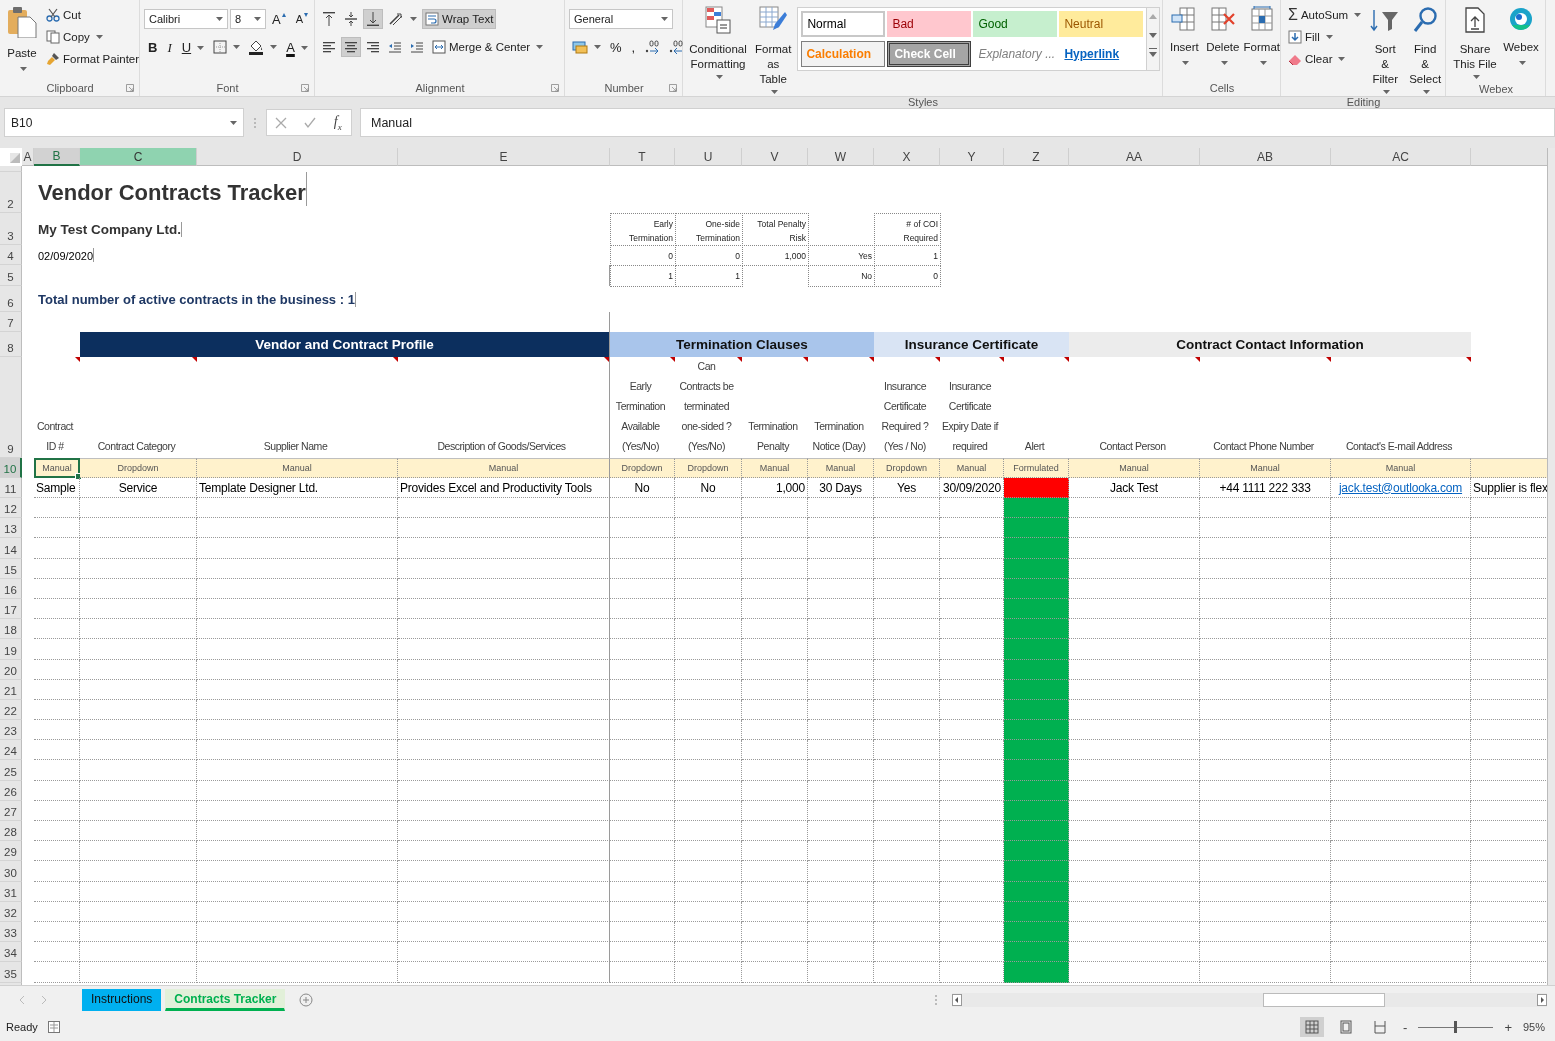 This screenshot has height=1041, width=1555. I want to click on row-header: 33, so click(11, 932).